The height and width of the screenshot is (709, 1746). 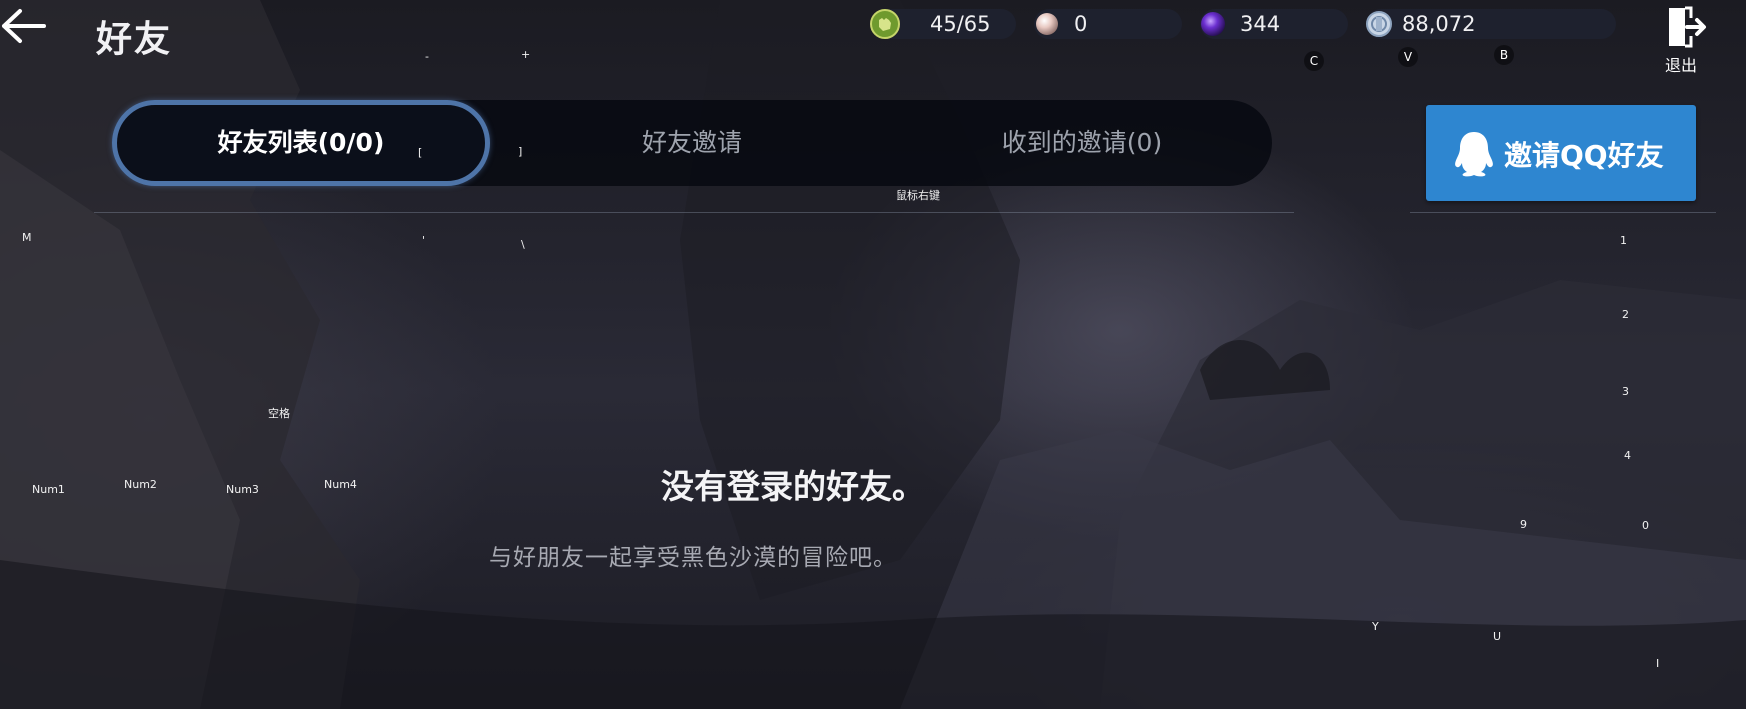 I want to click on pearl-icon, so click(x=1047, y=24).